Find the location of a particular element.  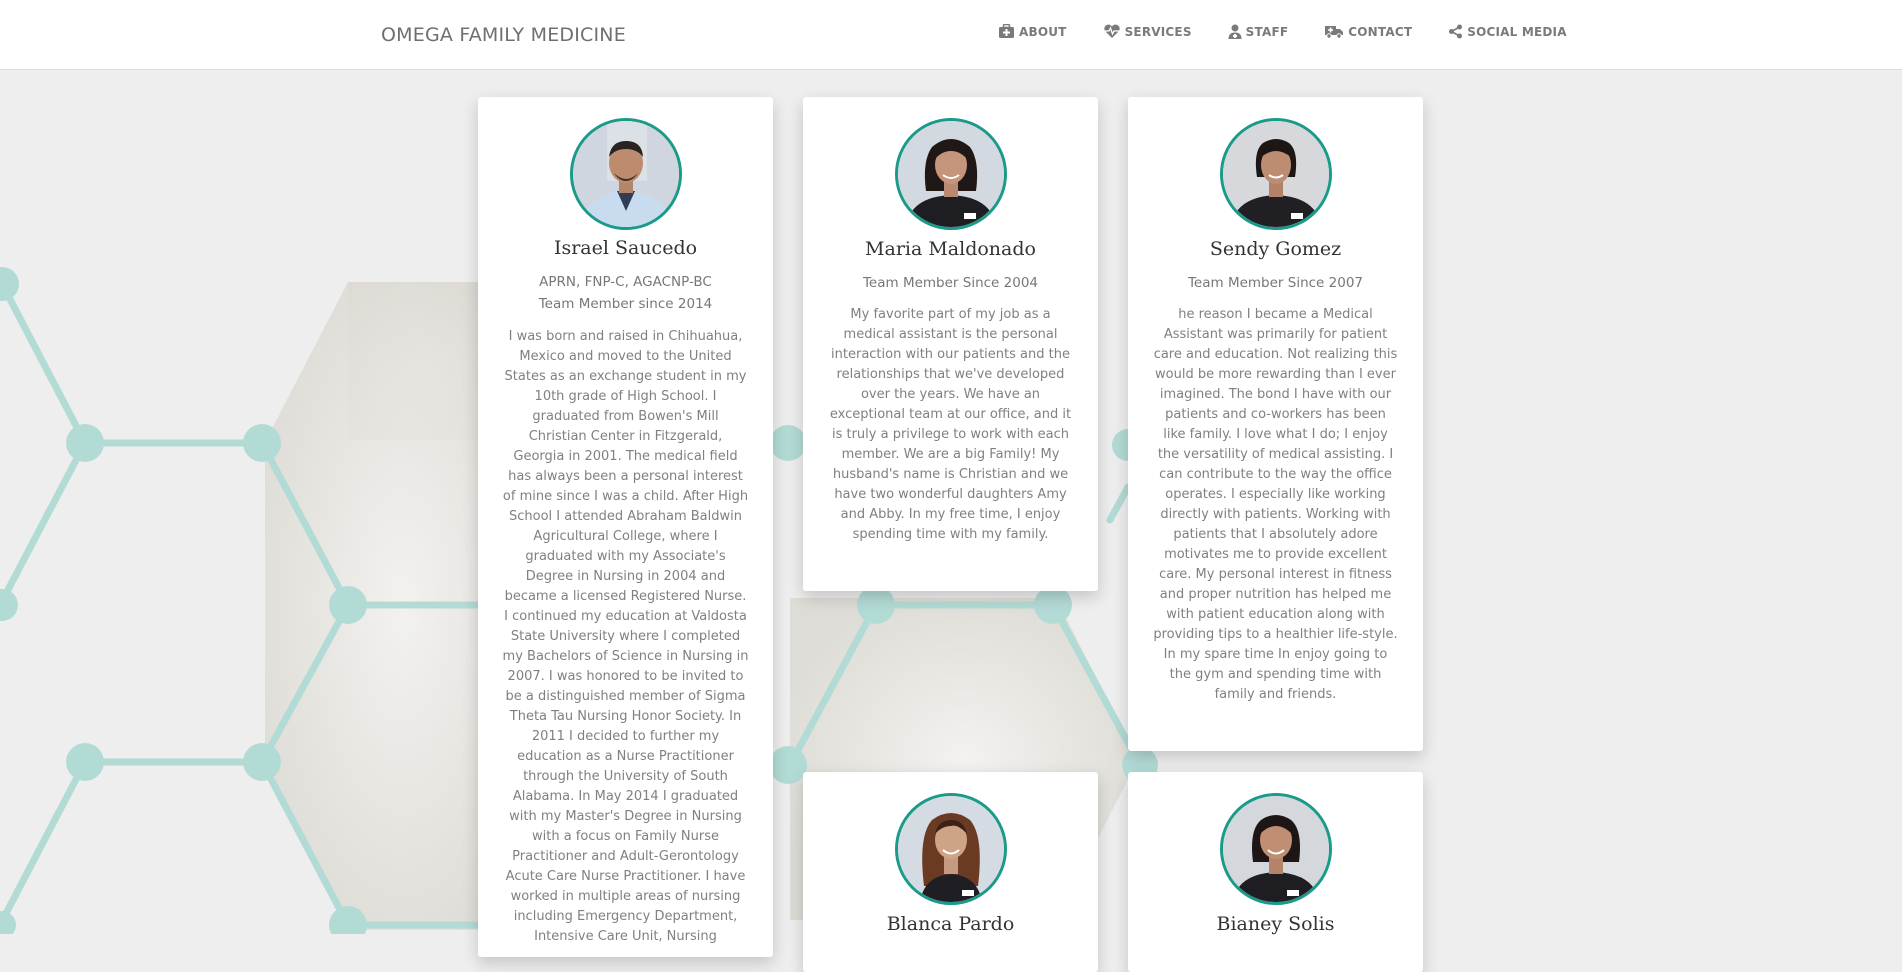

nav-social-media-label: SOCIAL MEDIA is located at coordinates (1517, 31).